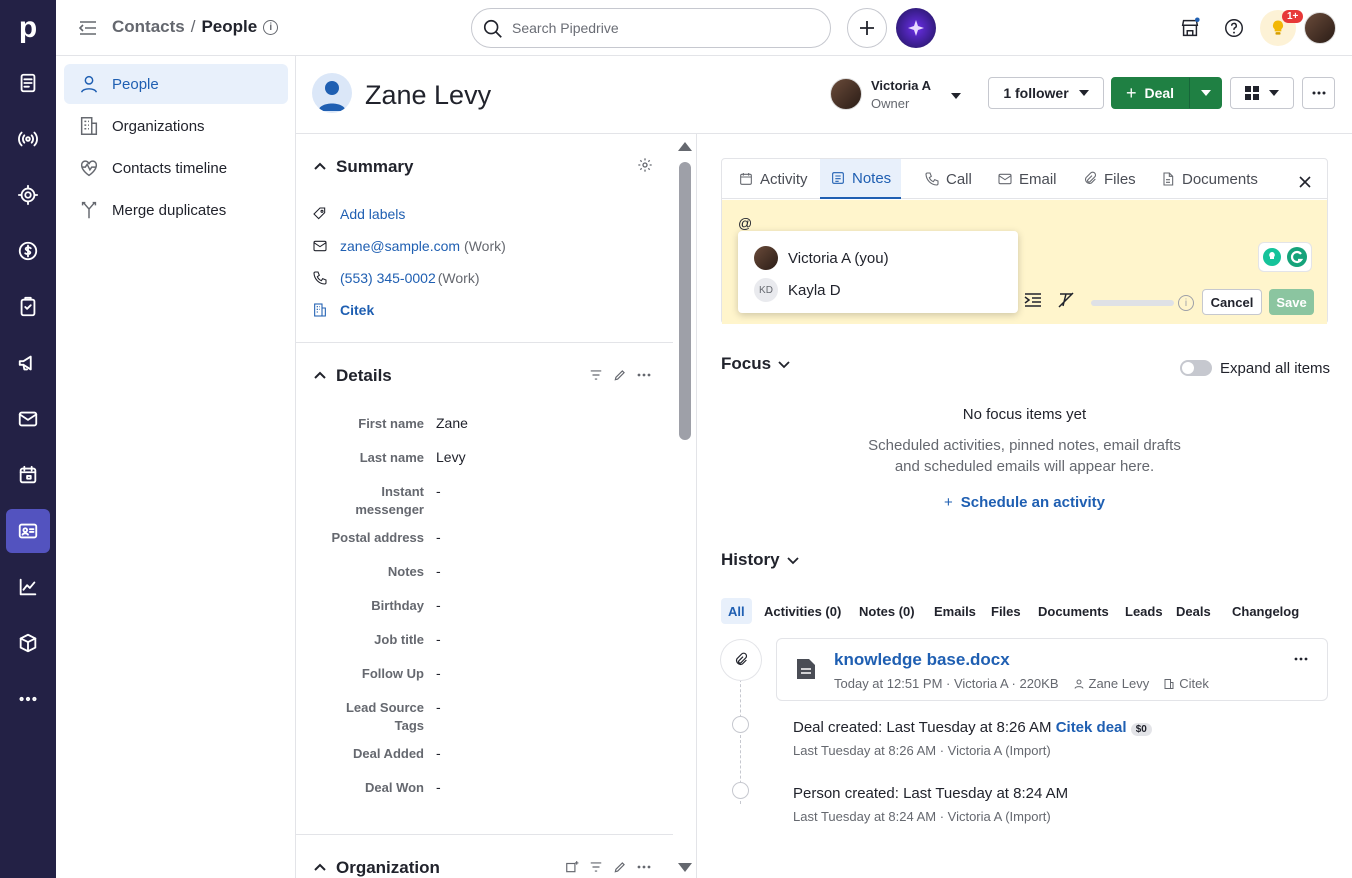 Image resolution: width=1352 pixels, height=878 pixels. Describe the element at coordinates (88, 28) in the screenshot. I see `collapse-menu-icon` at that location.